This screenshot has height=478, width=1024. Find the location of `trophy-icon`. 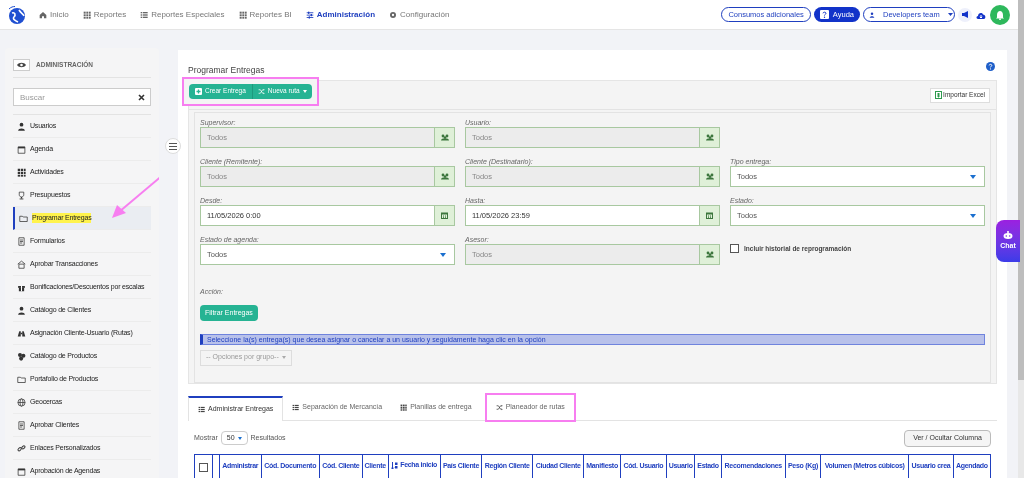

trophy-icon is located at coordinates (21, 195).